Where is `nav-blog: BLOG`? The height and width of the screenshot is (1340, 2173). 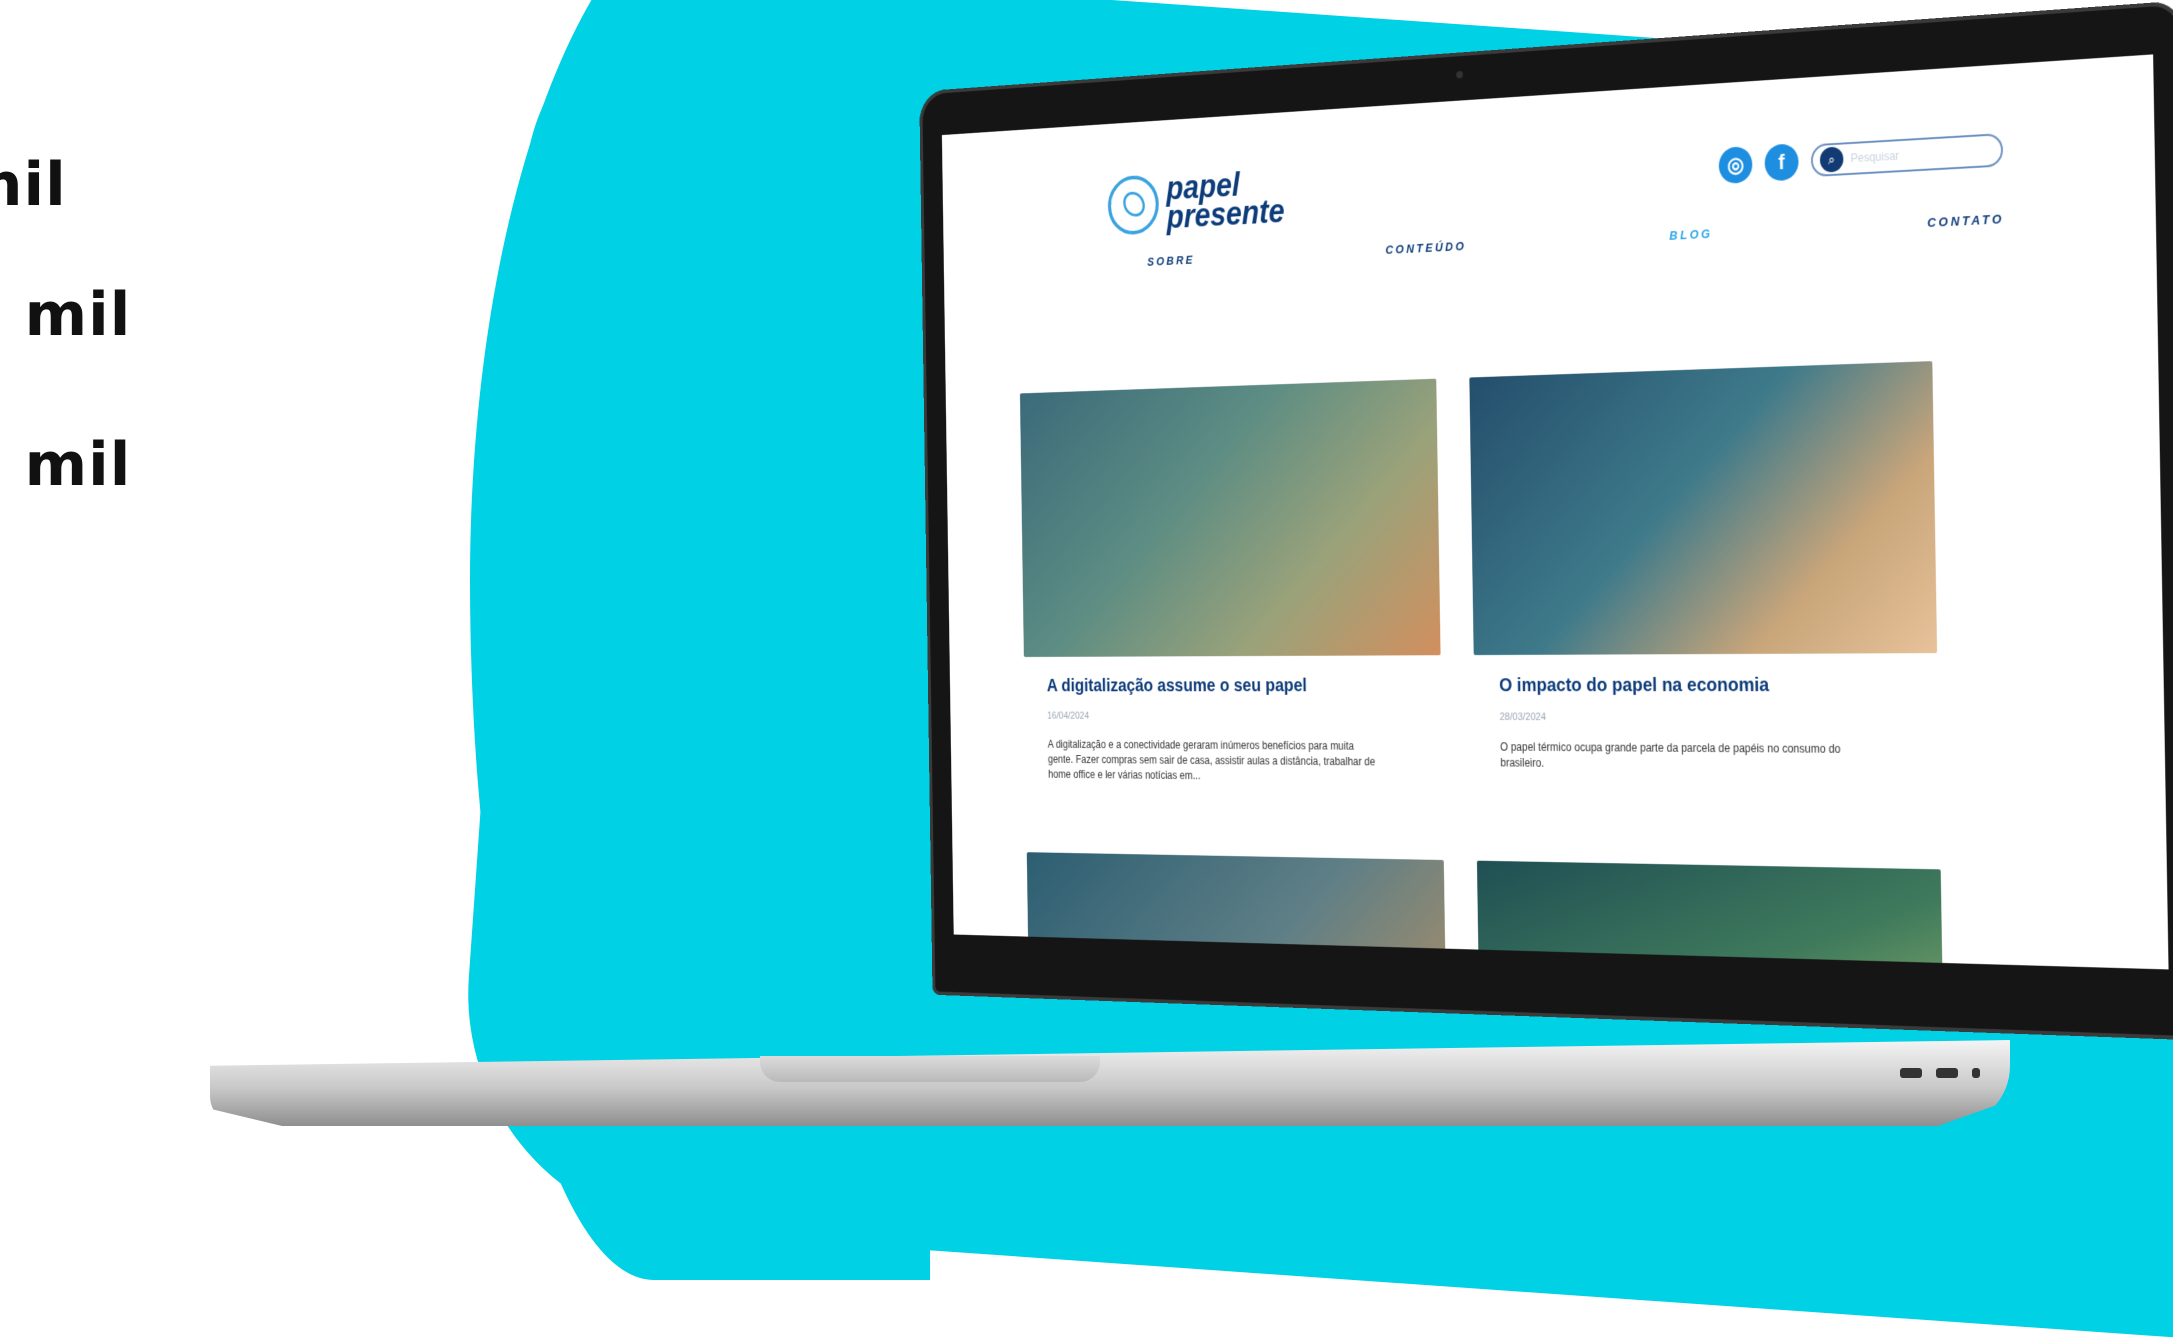 nav-blog: BLOG is located at coordinates (1690, 234).